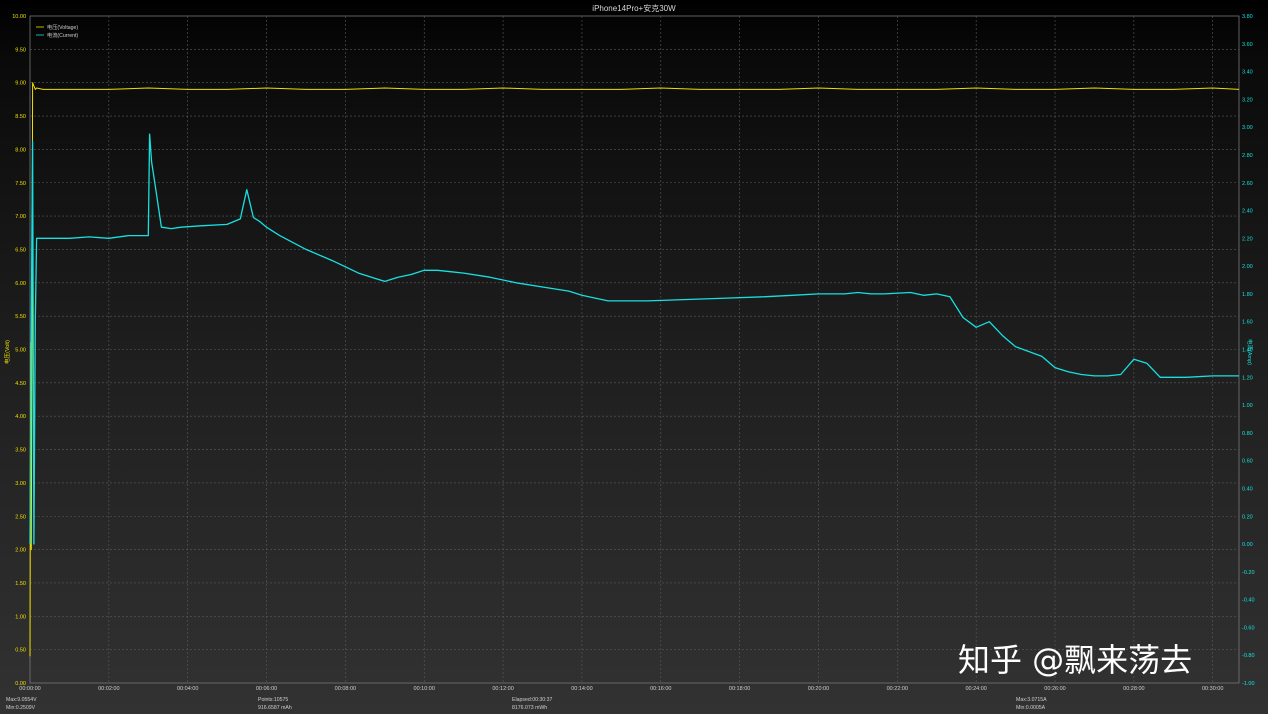 The height and width of the screenshot is (714, 1268). What do you see at coordinates (20, 284) in the screenshot?
I see `y-tick-label: 6.00` at bounding box center [20, 284].